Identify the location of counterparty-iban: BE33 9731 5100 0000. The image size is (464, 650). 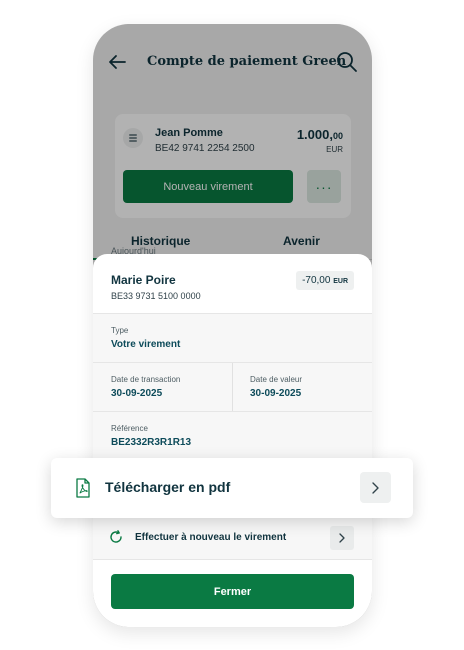
(156, 296).